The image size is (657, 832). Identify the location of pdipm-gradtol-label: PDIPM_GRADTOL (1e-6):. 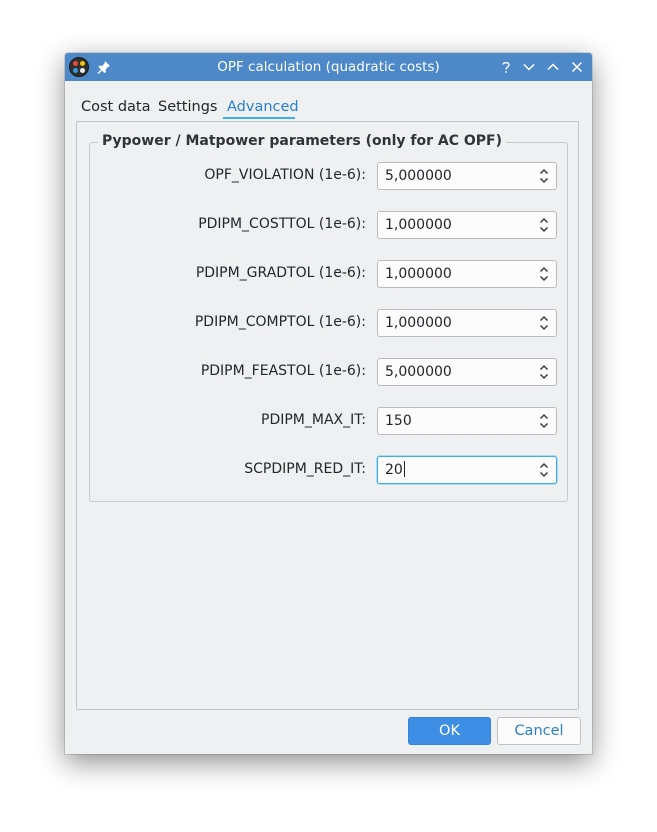
(280, 273).